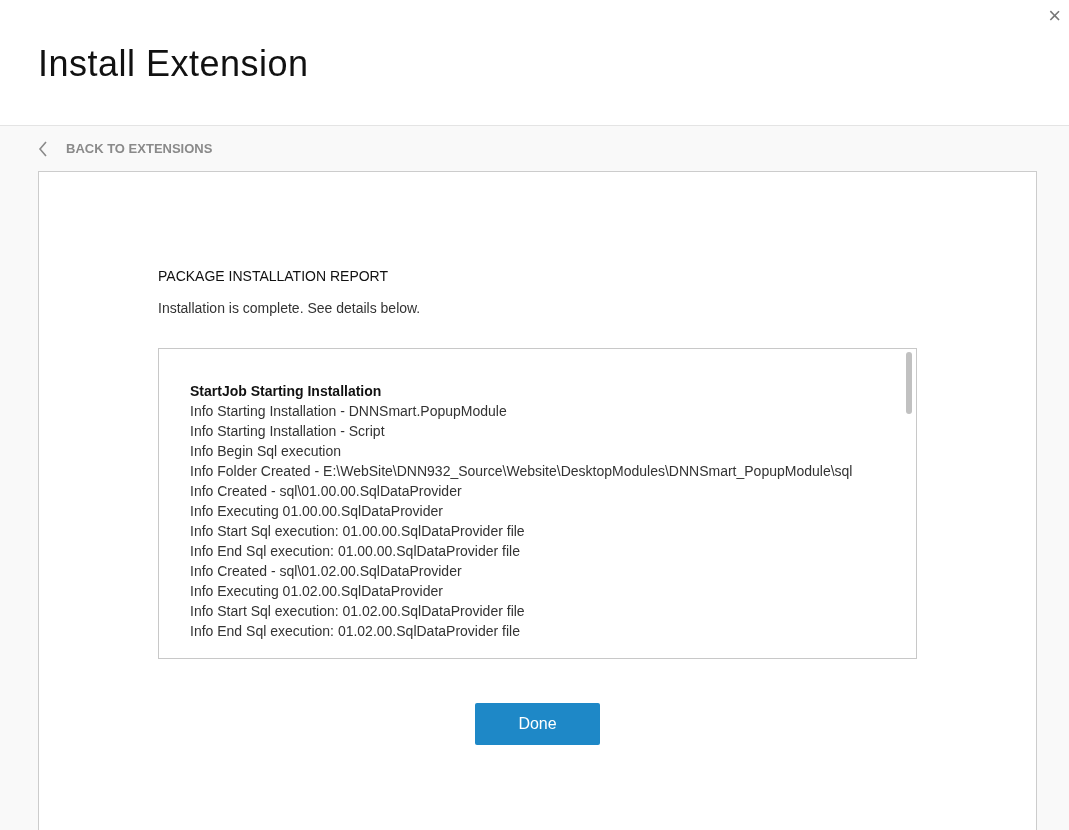  I want to click on report-title: PACKAGE INSTALLATION REPORT, so click(273, 276).